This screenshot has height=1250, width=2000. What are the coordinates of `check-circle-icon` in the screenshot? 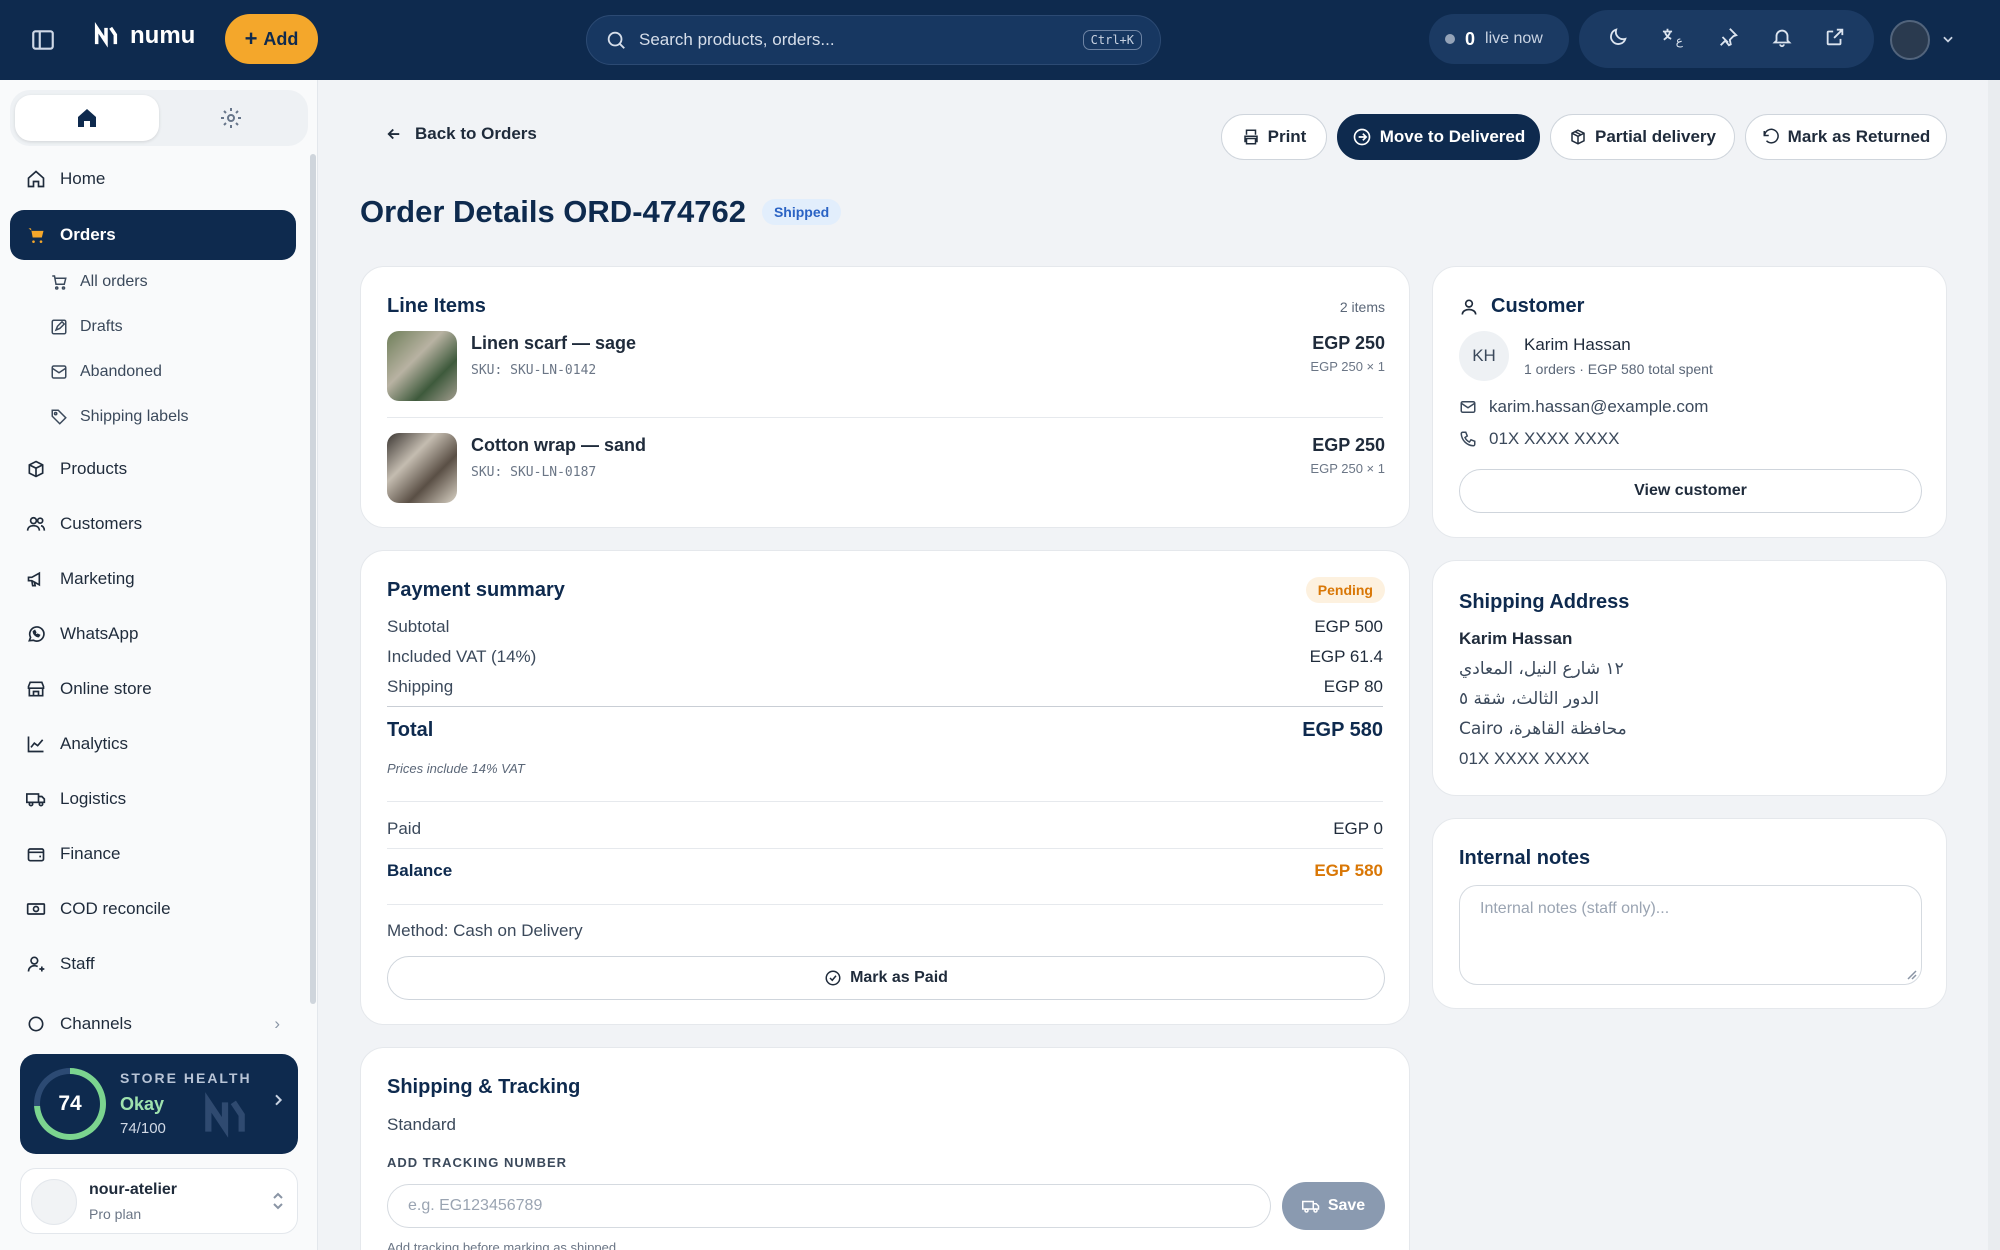 It's located at (833, 978).